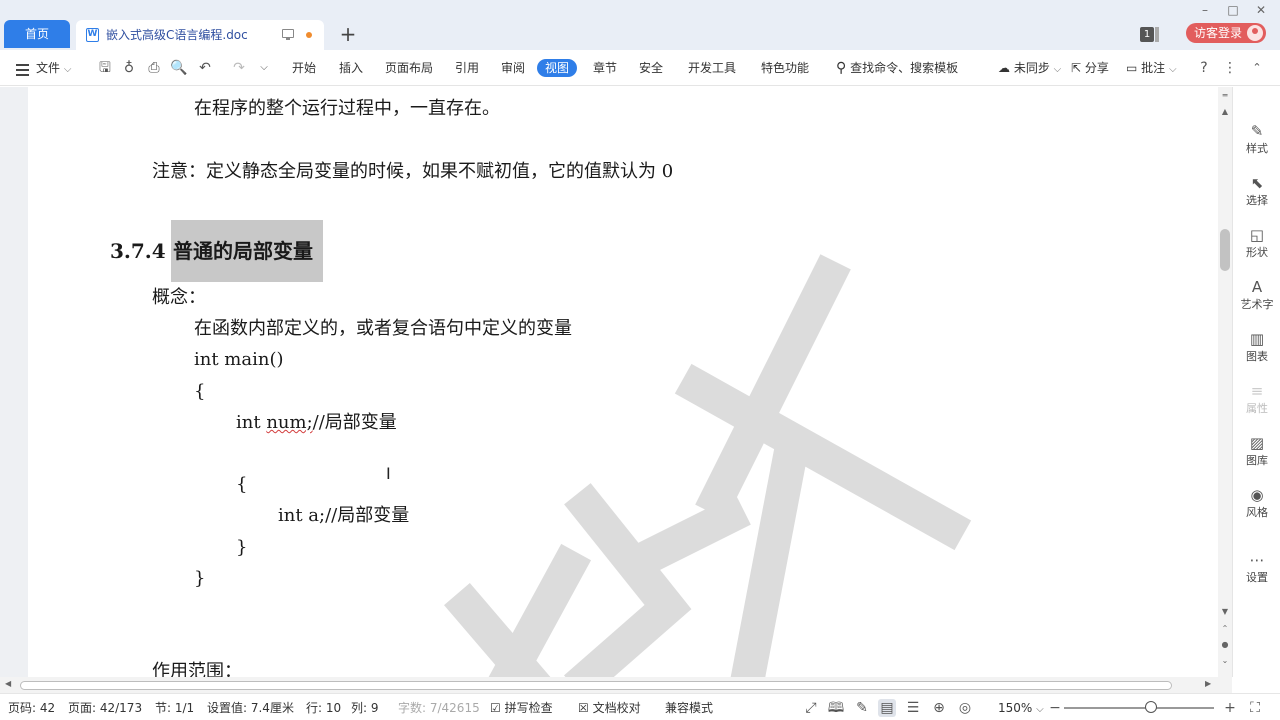 This screenshot has width=1280, height=720. I want to click on side-gallery: ▨ 图库, so click(1256, 451).